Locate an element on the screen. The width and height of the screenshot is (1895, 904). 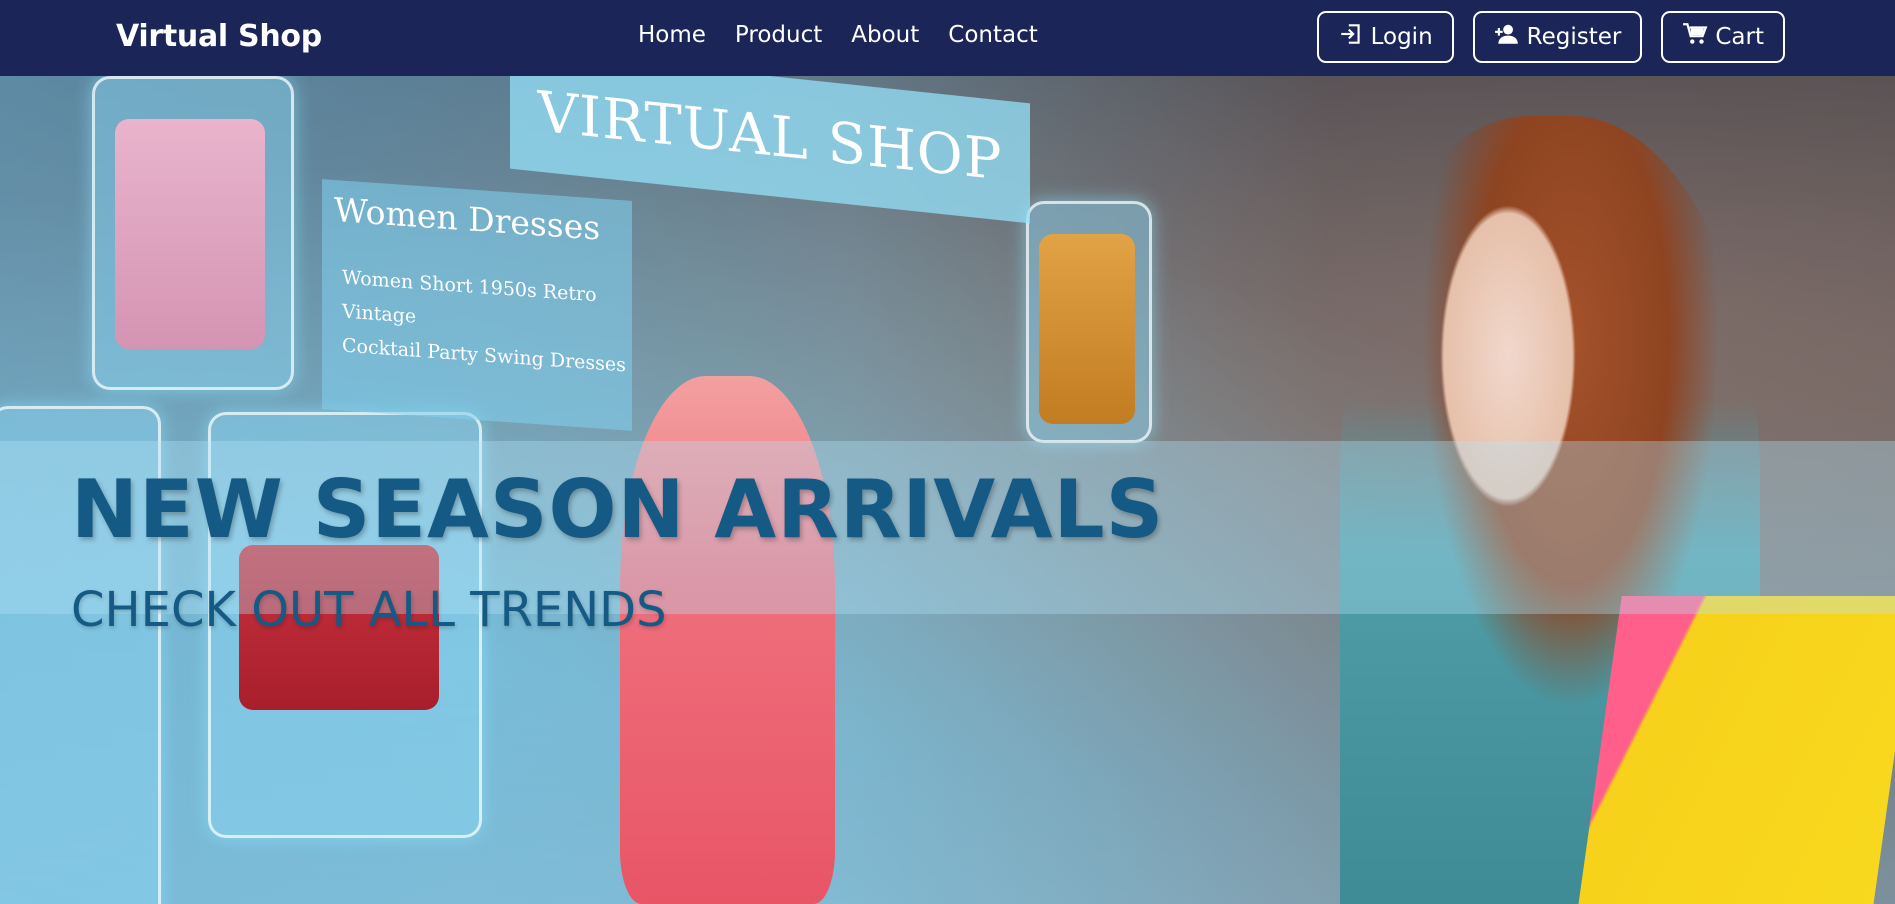
register-label: Register is located at coordinates (1574, 37).